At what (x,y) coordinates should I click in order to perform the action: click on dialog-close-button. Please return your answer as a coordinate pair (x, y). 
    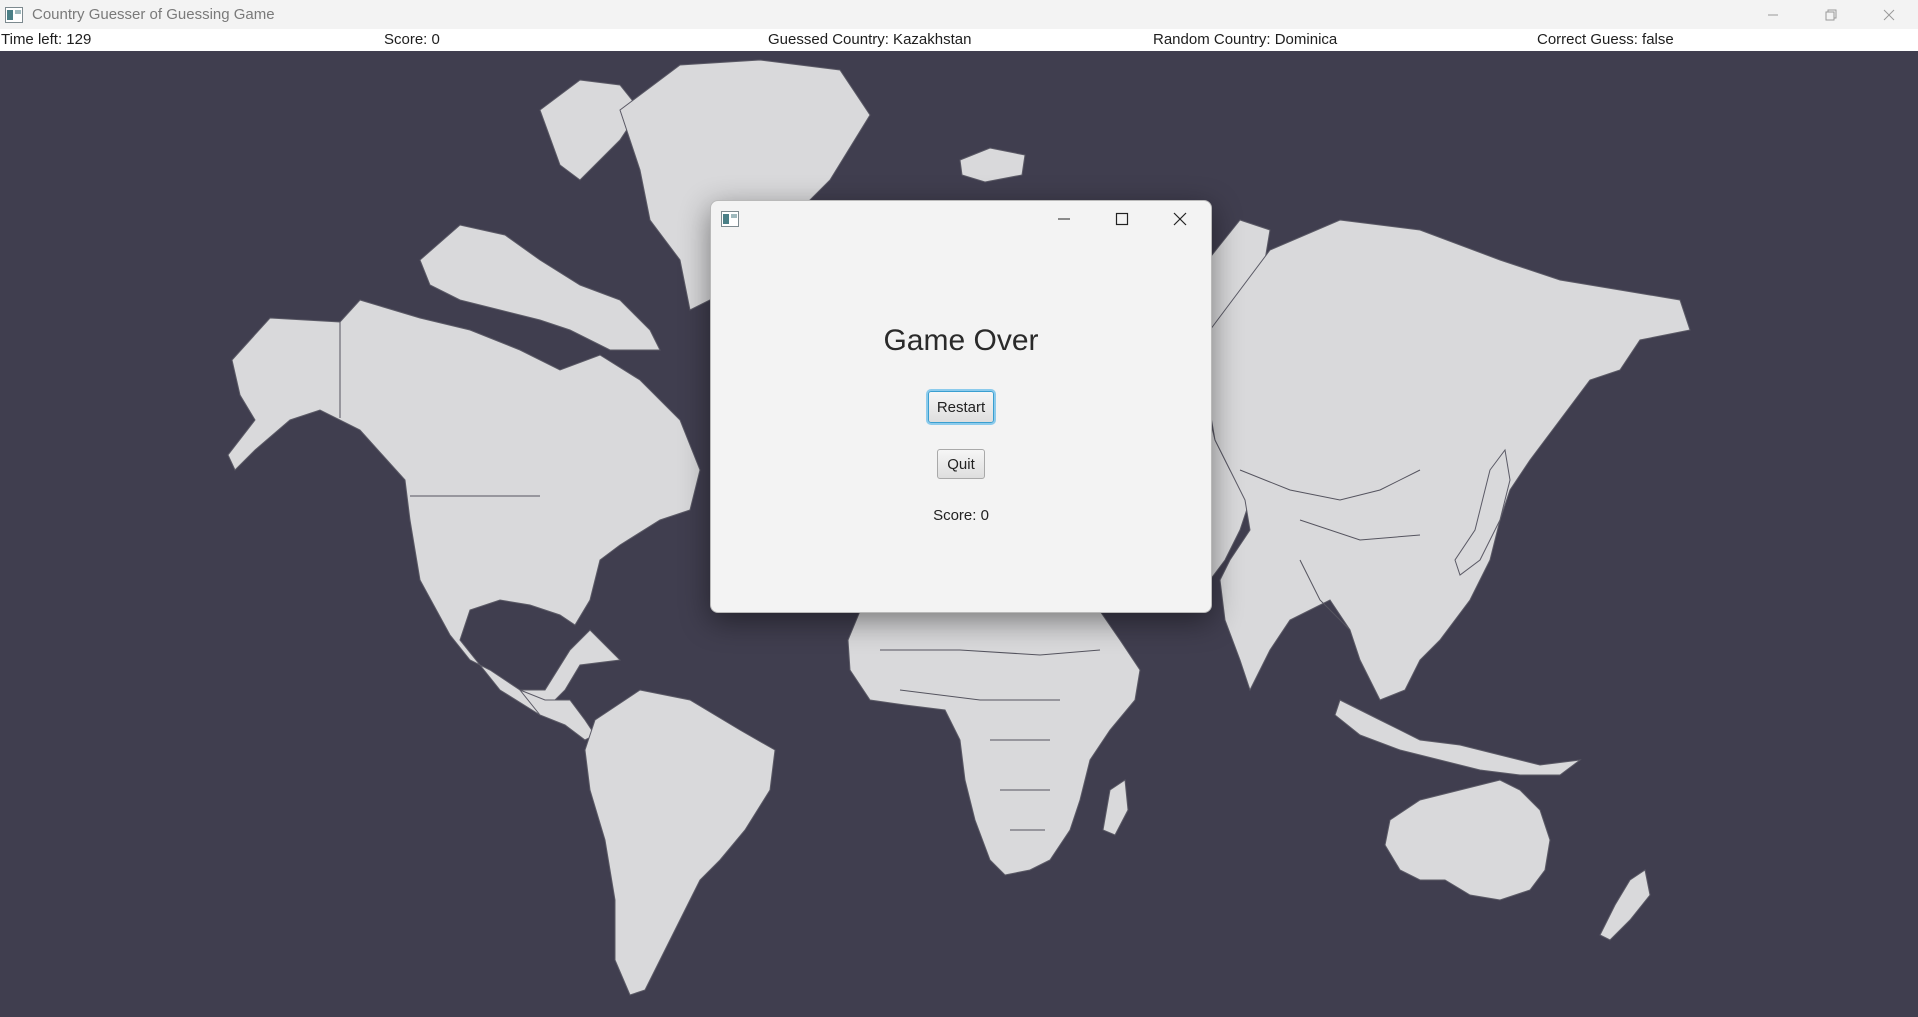
    Looking at the image, I should click on (1180, 219).